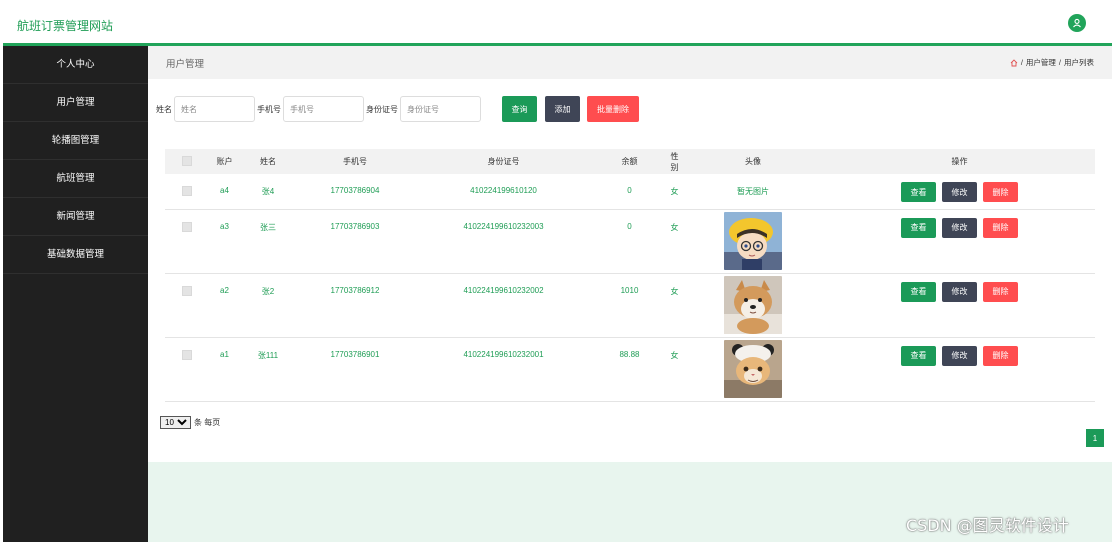  I want to click on breadcrumb-item-user-list: 用户列表, so click(1079, 62).